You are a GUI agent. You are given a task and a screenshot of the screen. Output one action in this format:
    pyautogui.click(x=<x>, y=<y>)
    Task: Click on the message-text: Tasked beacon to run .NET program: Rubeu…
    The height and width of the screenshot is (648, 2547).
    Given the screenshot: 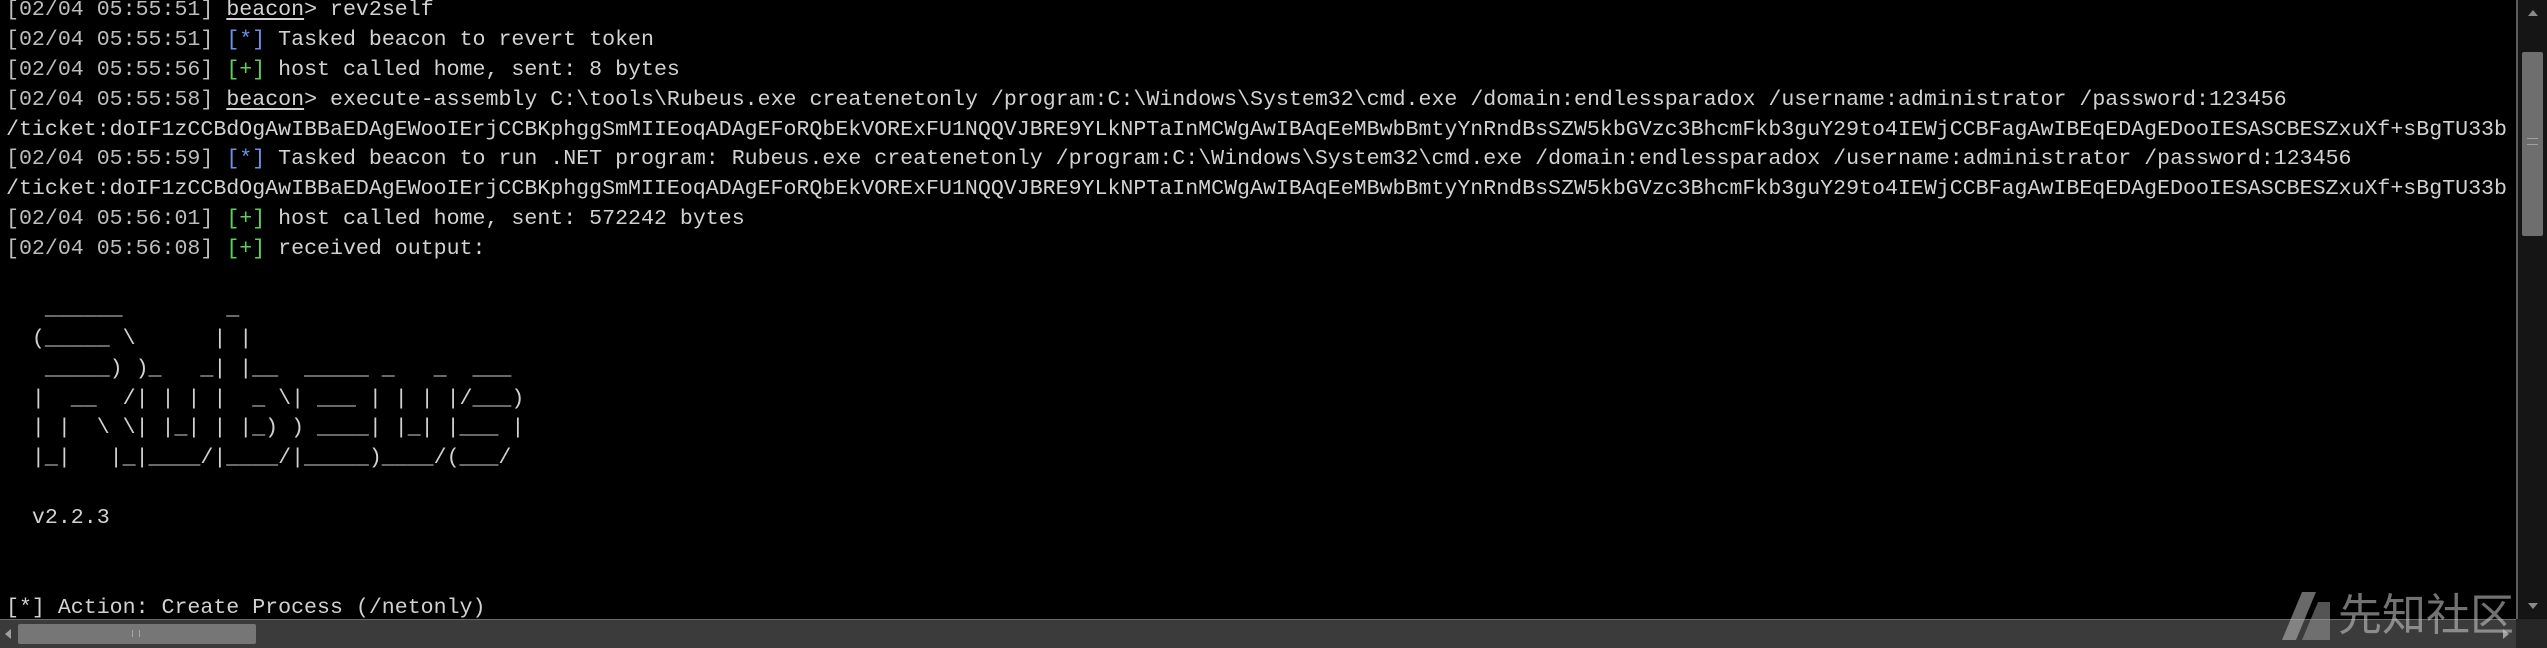 What is the action you would take?
    pyautogui.click(x=1315, y=159)
    